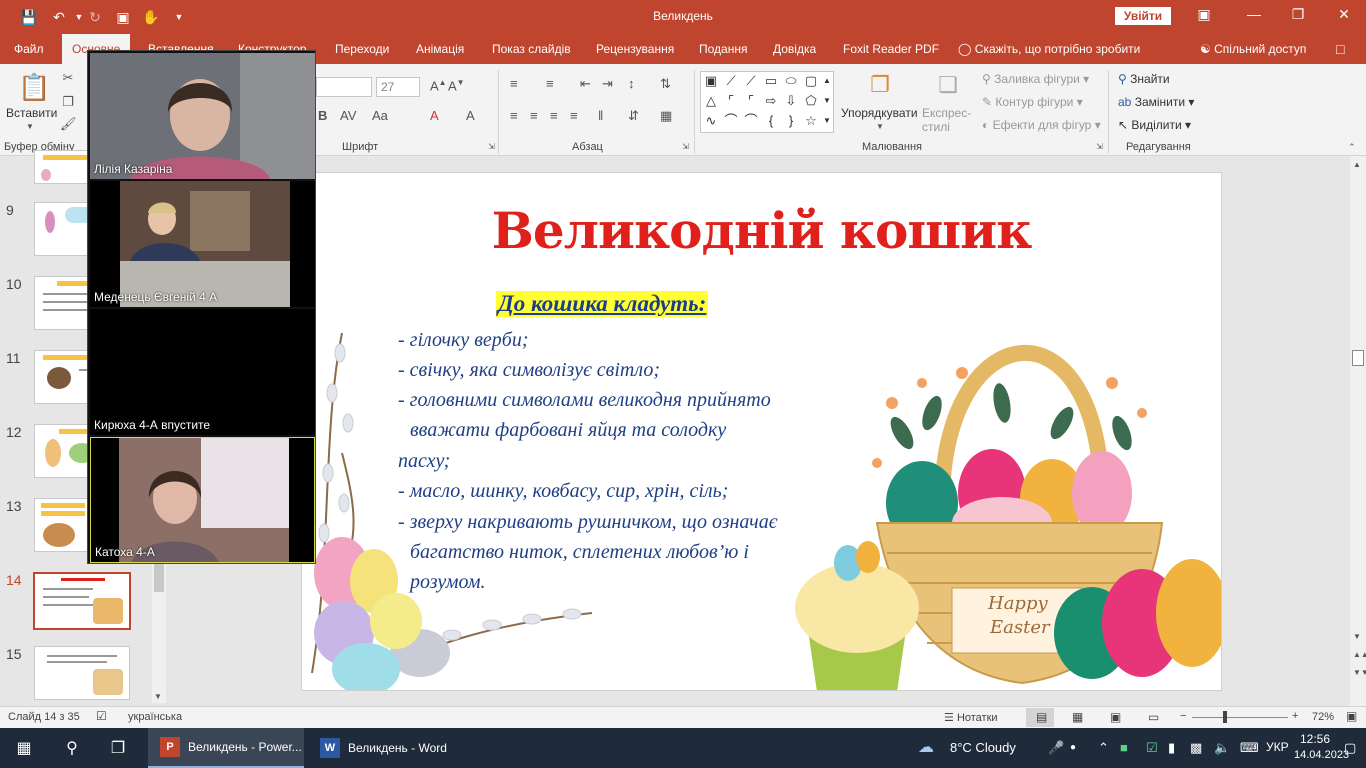 This screenshot has height=768, width=1366. I want to click on arc2-shape-icon: ⌒, so click(751, 121).